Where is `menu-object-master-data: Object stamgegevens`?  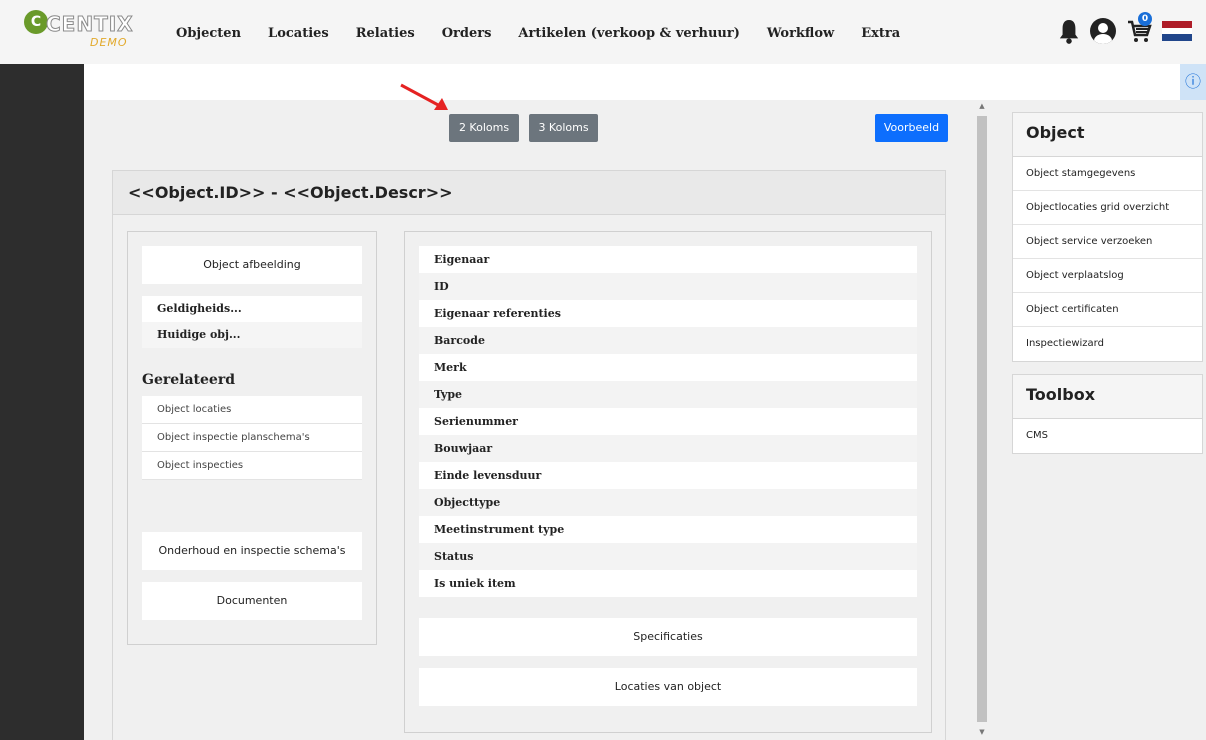
menu-object-master-data: Object stamgegevens is located at coordinates (1107, 174).